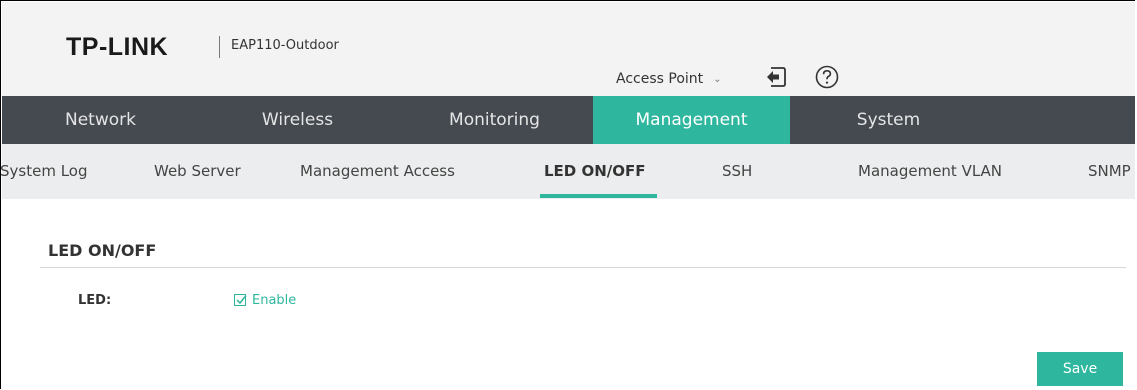  What do you see at coordinates (660, 79) in the screenshot?
I see `mode-select-value: Access Point` at bounding box center [660, 79].